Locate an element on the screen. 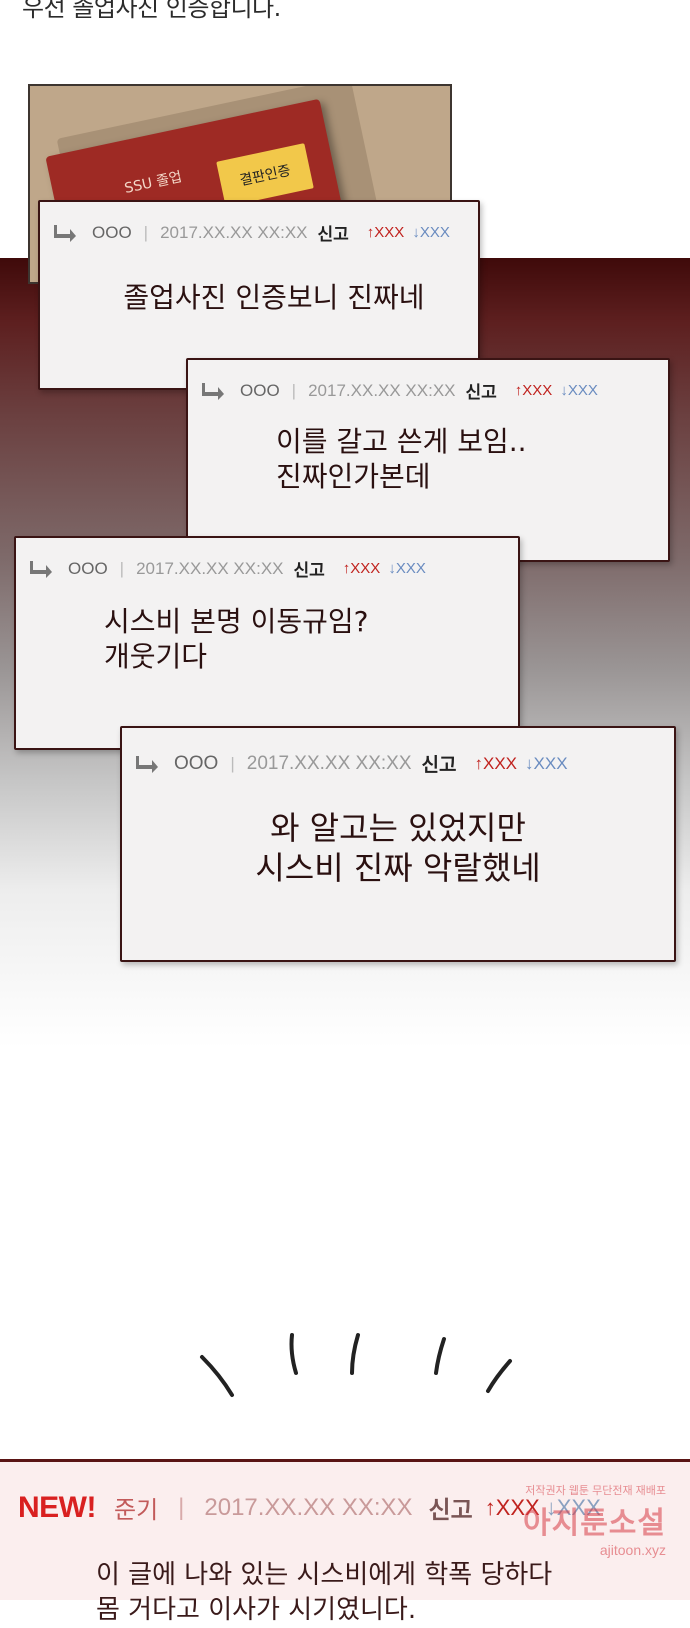  comment-line: 진짜인가본데 is located at coordinates (353, 476).